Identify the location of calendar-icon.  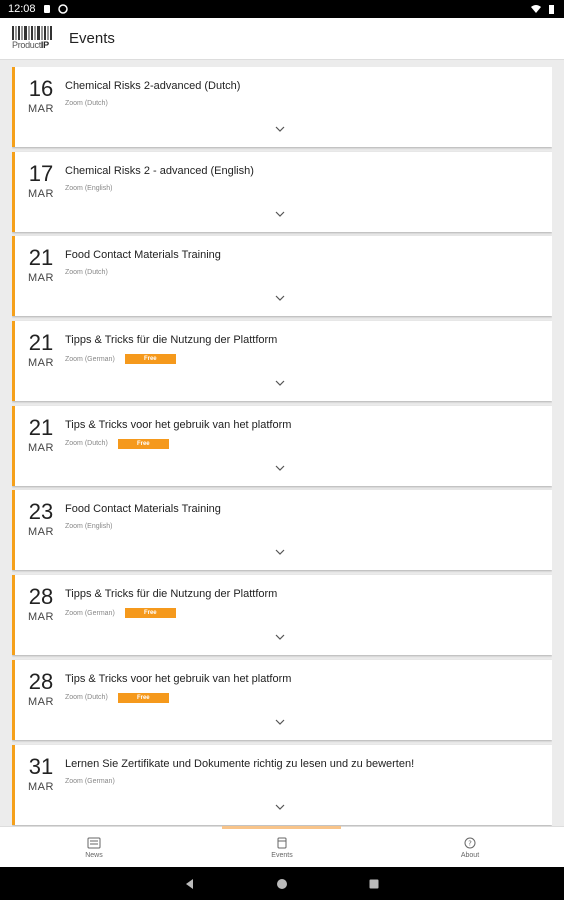
(282, 842).